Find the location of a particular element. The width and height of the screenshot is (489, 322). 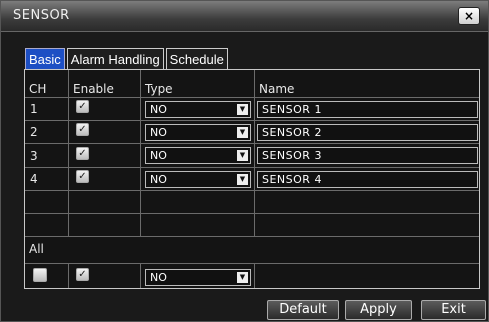

column-header-name: Name is located at coordinates (277, 89).